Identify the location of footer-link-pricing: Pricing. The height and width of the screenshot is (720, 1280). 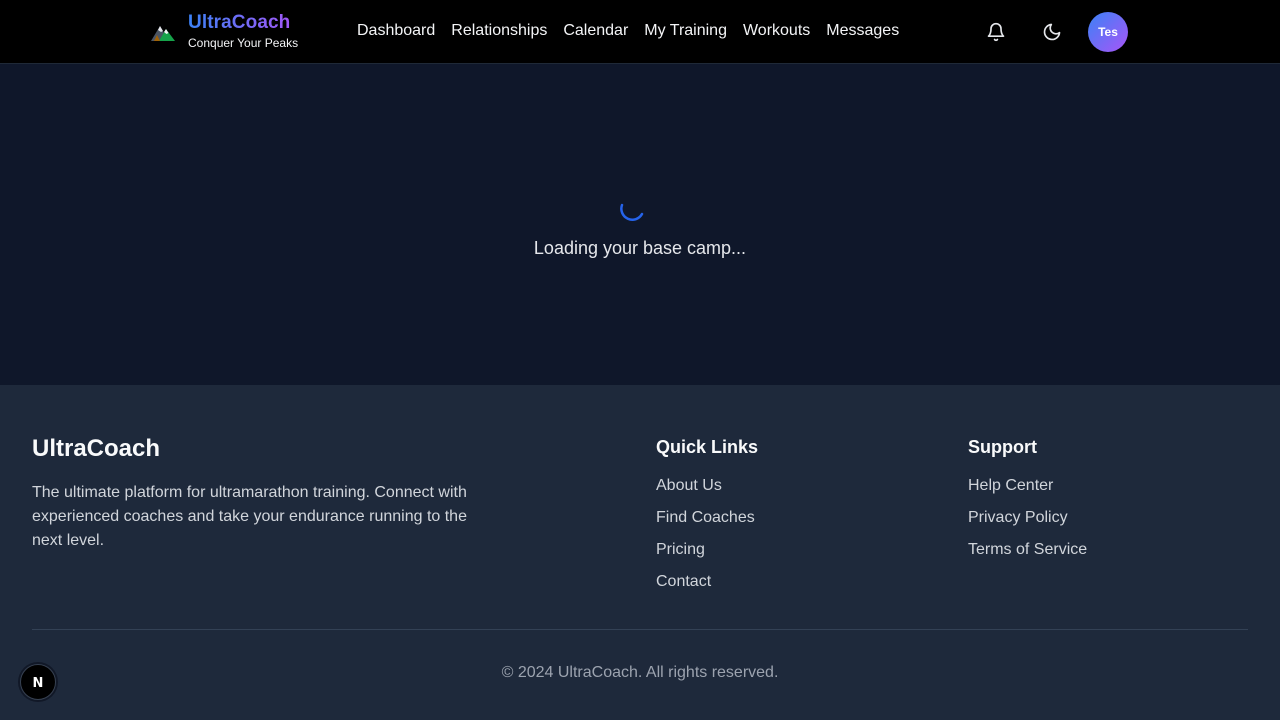
(707, 550).